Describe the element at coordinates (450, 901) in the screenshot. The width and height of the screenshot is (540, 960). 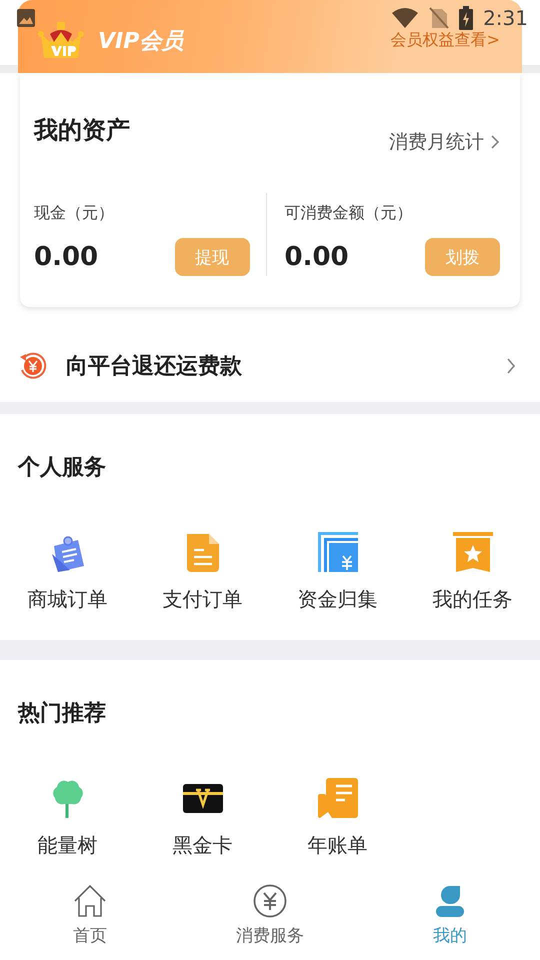
I see `user-icon` at that location.